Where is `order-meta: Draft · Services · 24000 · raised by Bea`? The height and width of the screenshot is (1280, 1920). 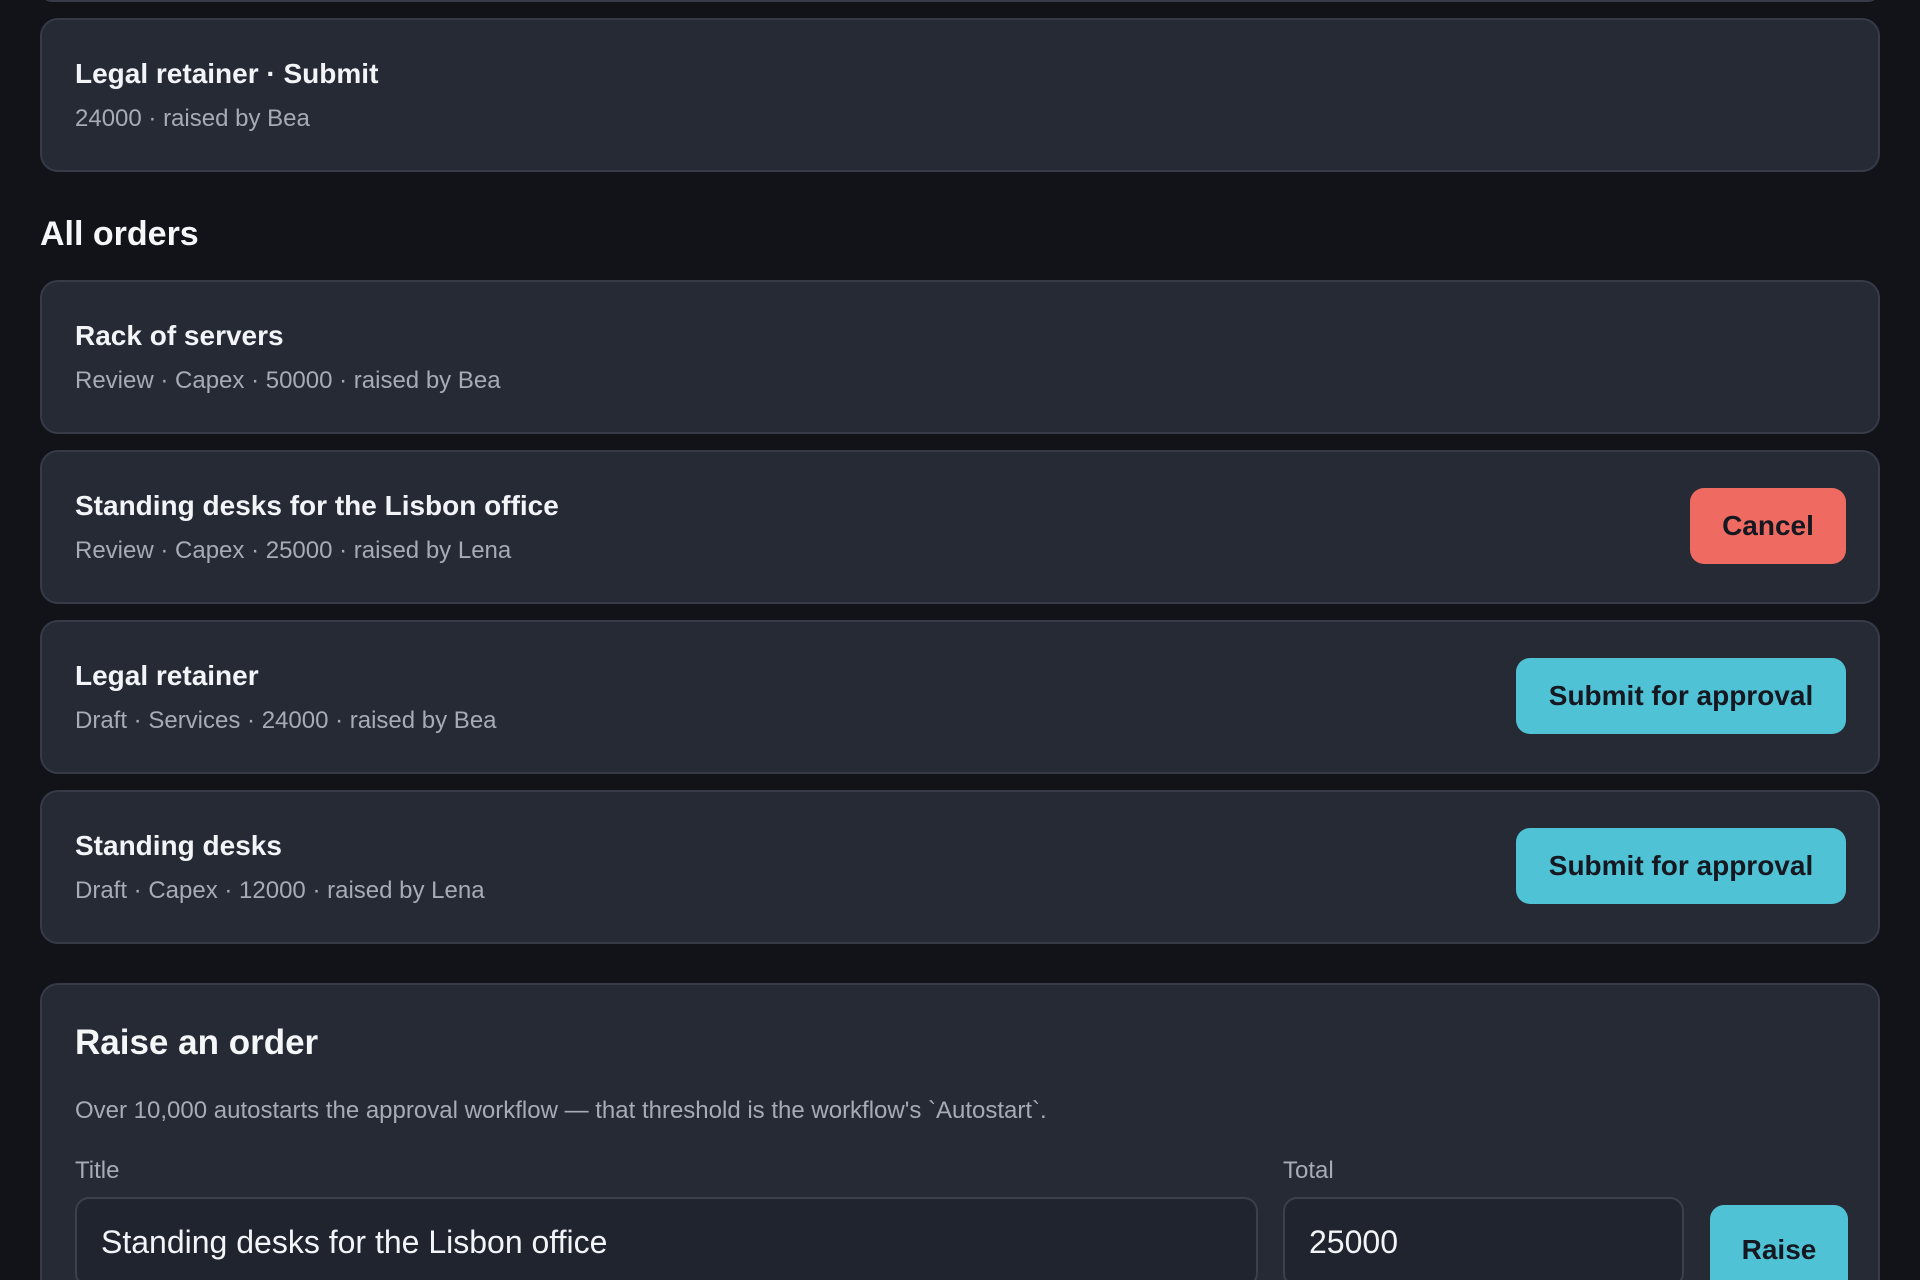 order-meta: Draft · Services · 24000 · raised by Bea is located at coordinates (286, 720).